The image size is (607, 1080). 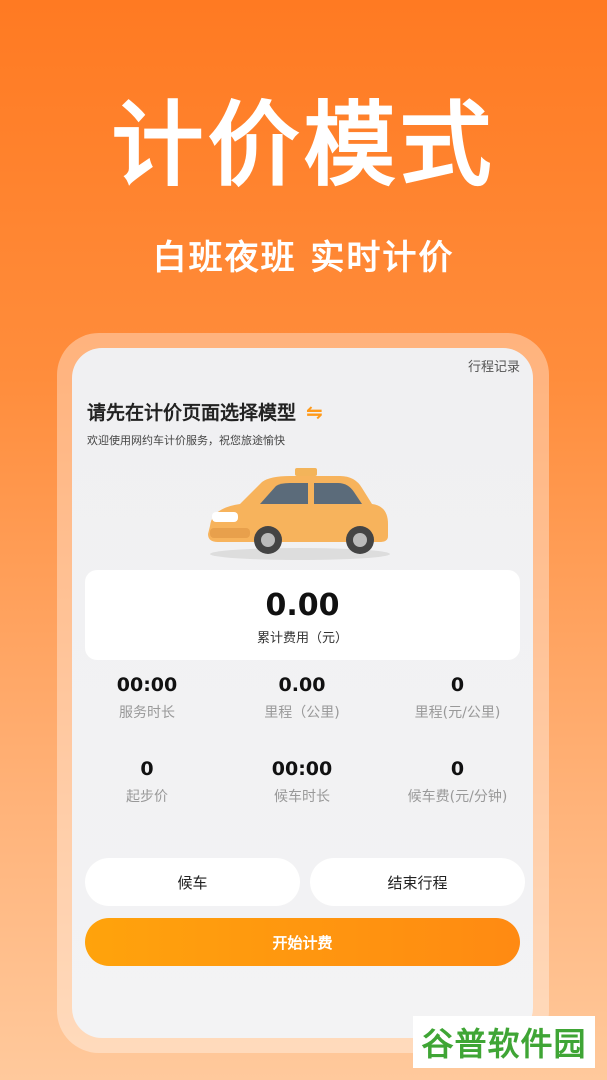 What do you see at coordinates (302, 698) in the screenshot?
I see `stat-mileage: 0.00 里程（公里)` at bounding box center [302, 698].